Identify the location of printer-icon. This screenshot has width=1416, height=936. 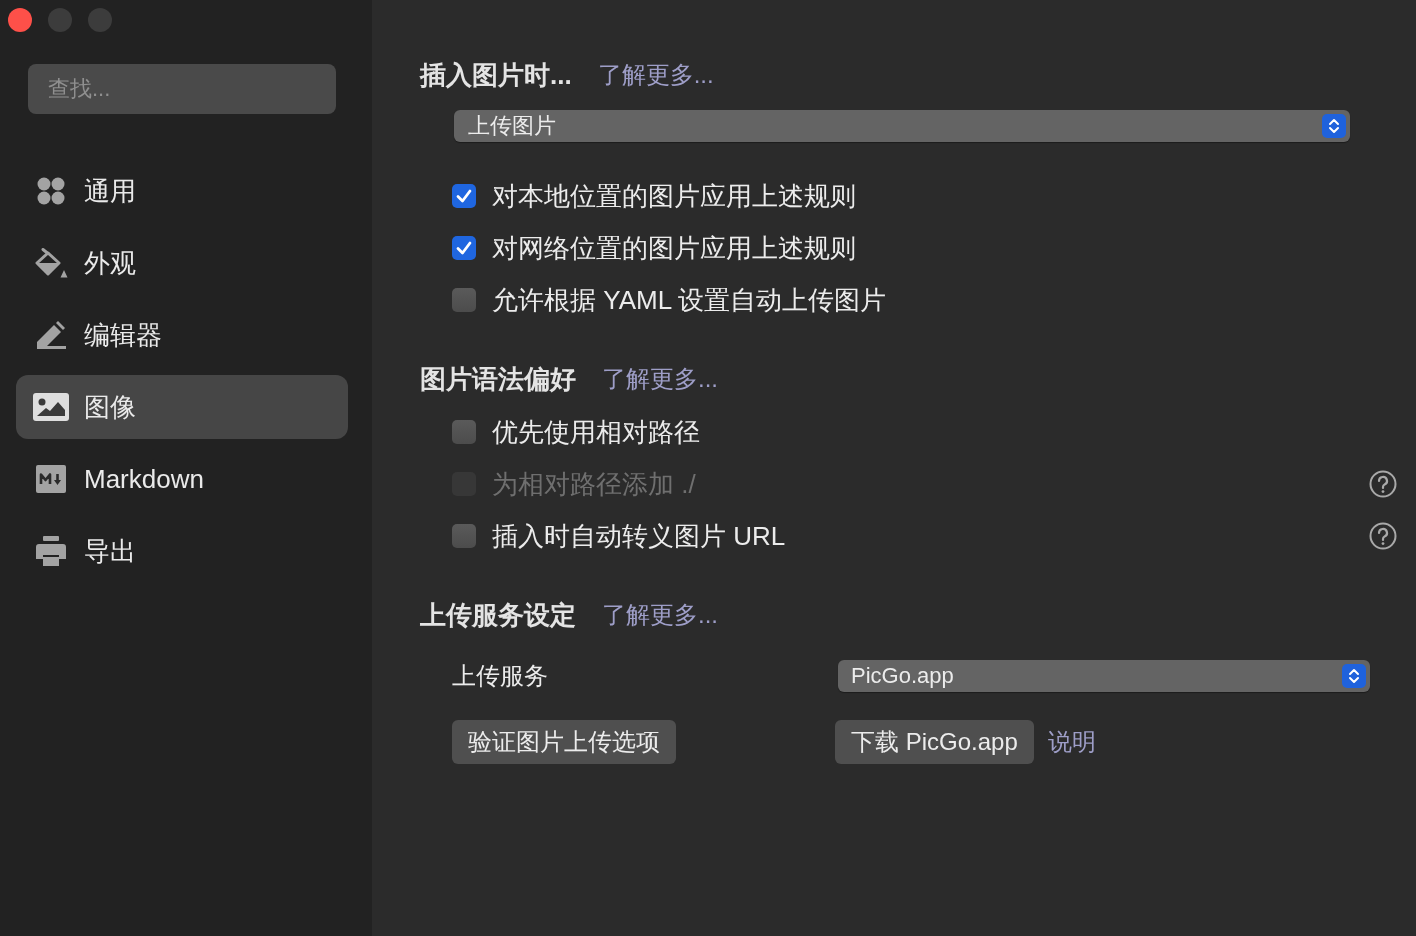
(51, 551).